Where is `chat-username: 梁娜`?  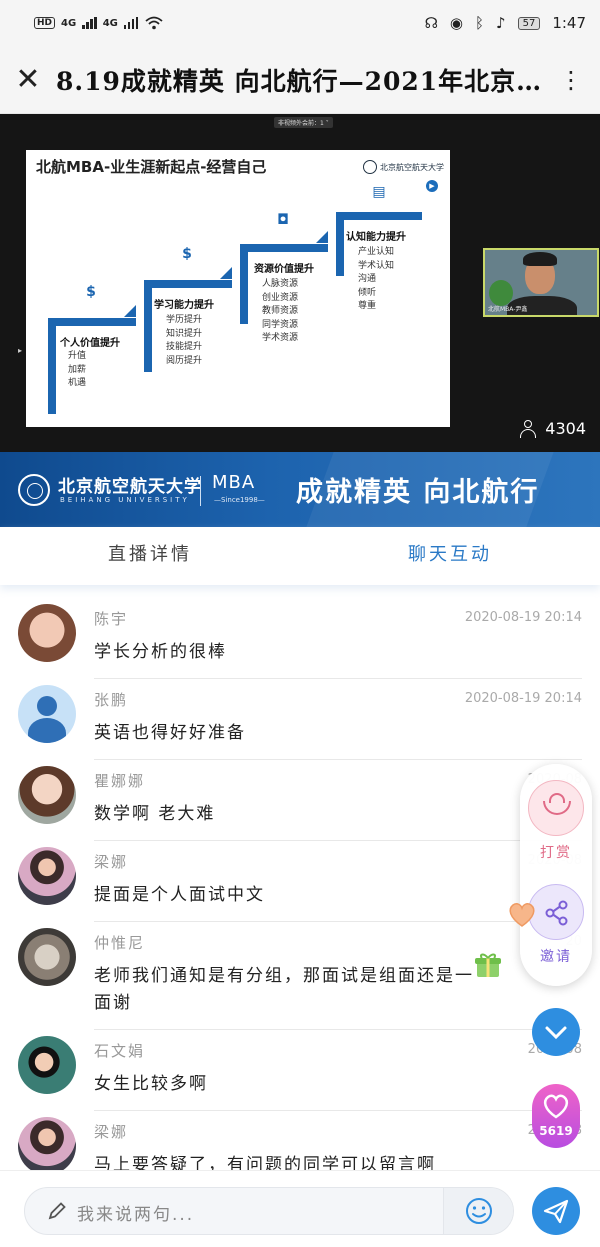 chat-username: 梁娜 is located at coordinates (111, 862).